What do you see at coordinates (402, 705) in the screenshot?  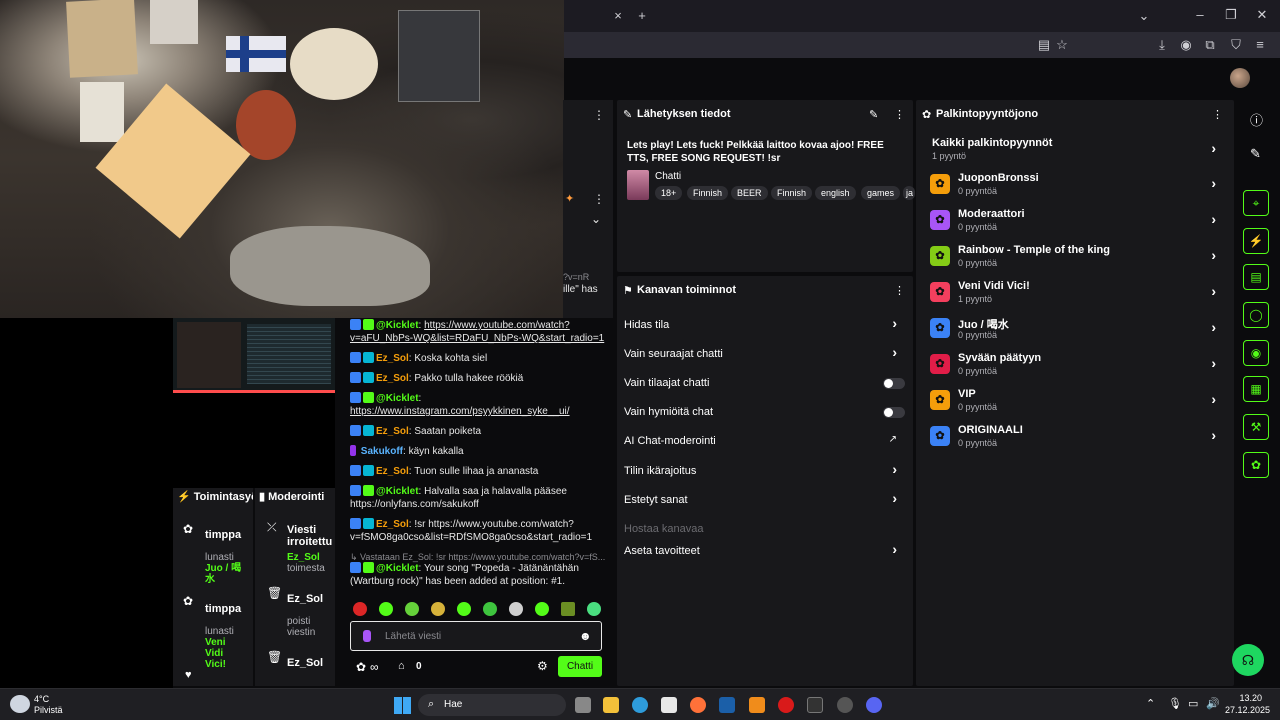 I see `windows-start-icon` at bounding box center [402, 705].